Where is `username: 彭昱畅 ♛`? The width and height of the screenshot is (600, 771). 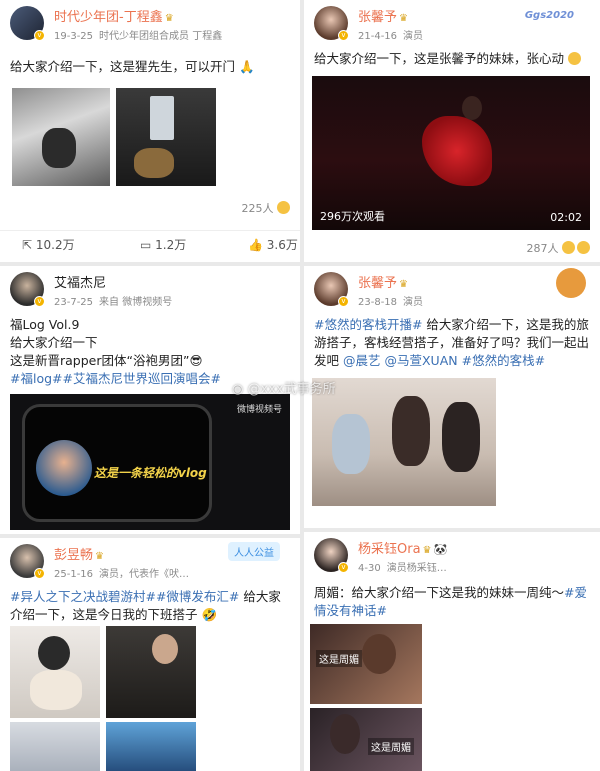 username: 彭昱畅 ♛ is located at coordinates (79, 553).